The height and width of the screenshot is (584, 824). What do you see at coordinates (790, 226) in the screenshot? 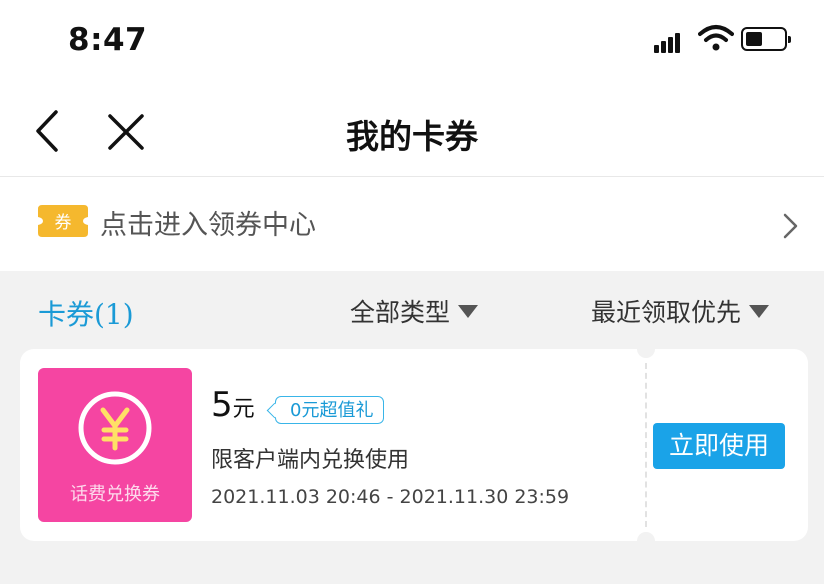
I see `chevron-right-icon` at bounding box center [790, 226].